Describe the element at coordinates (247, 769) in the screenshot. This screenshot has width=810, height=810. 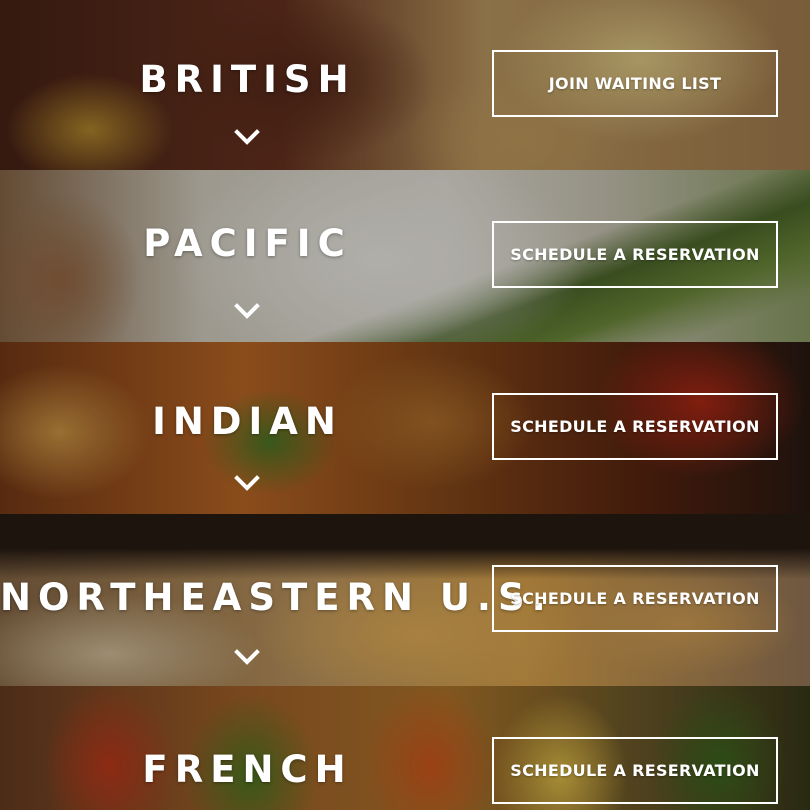
I see `cuisine-title: FRENCH` at that location.